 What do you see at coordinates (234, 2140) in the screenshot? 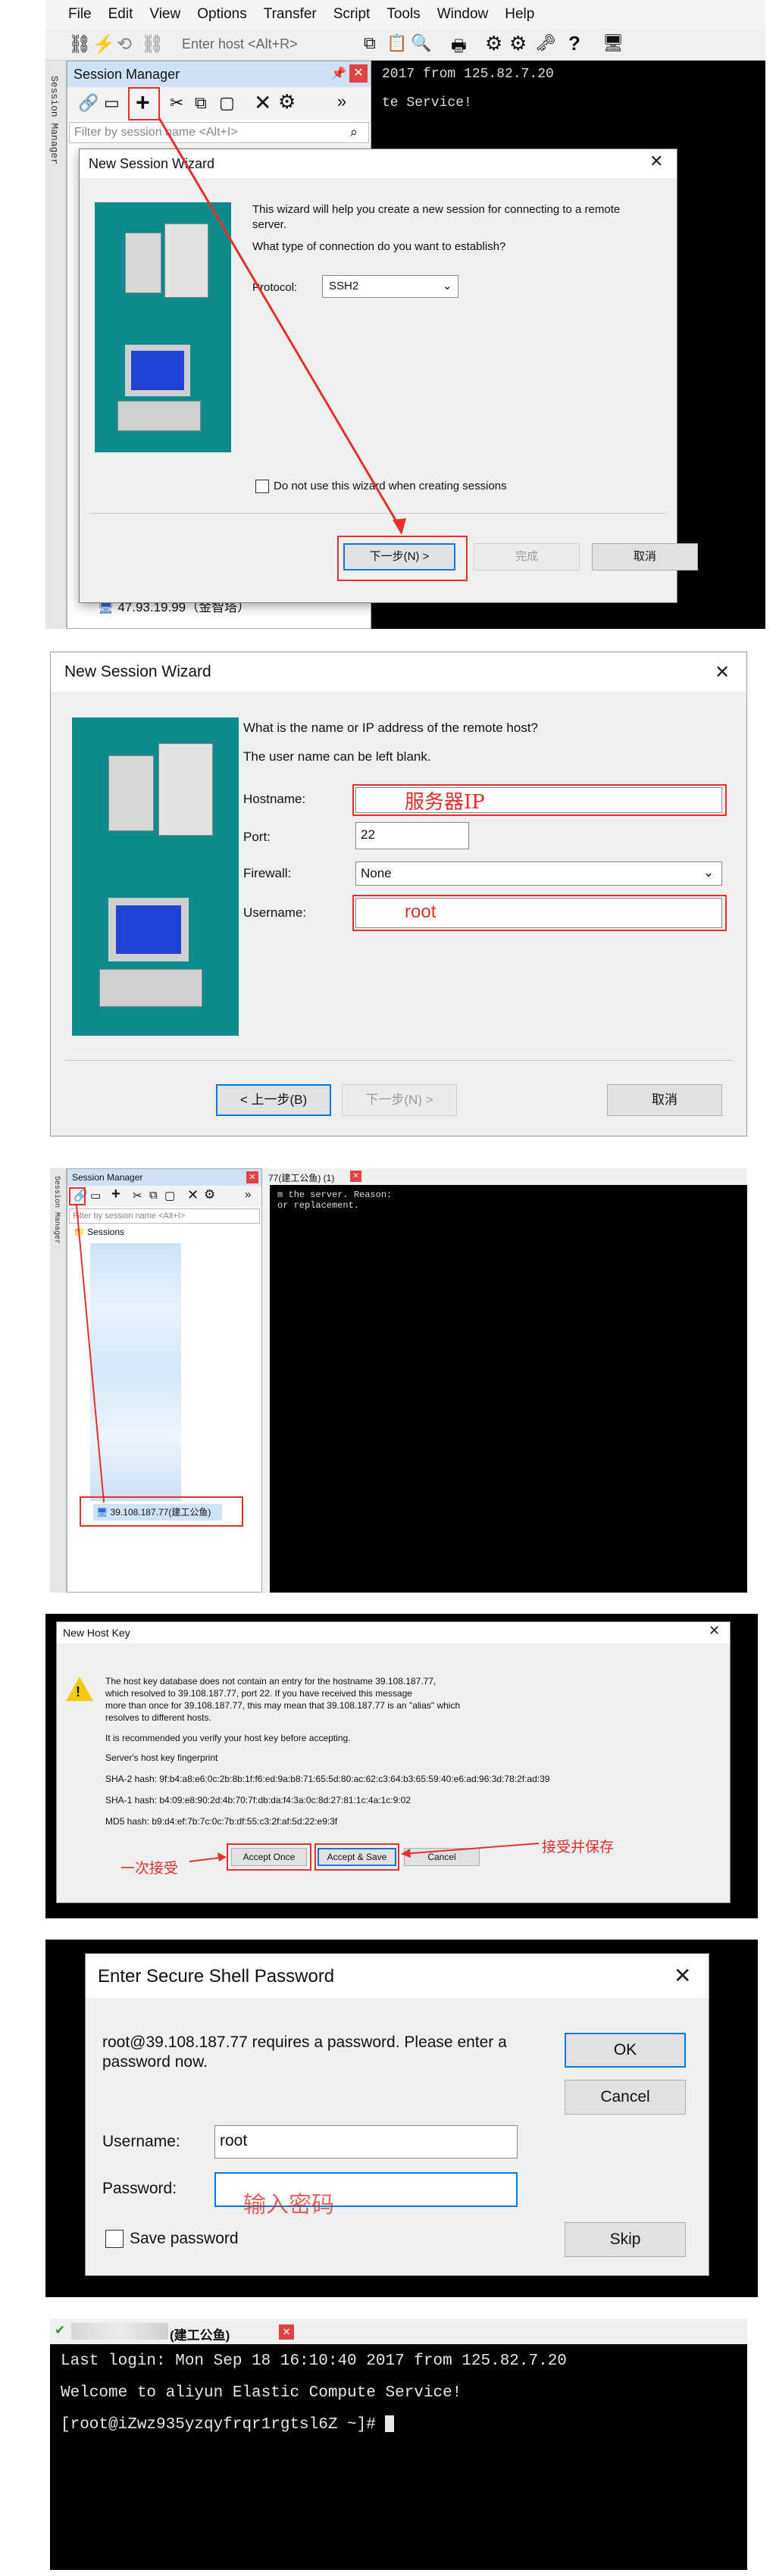
I see `username-value: root` at bounding box center [234, 2140].